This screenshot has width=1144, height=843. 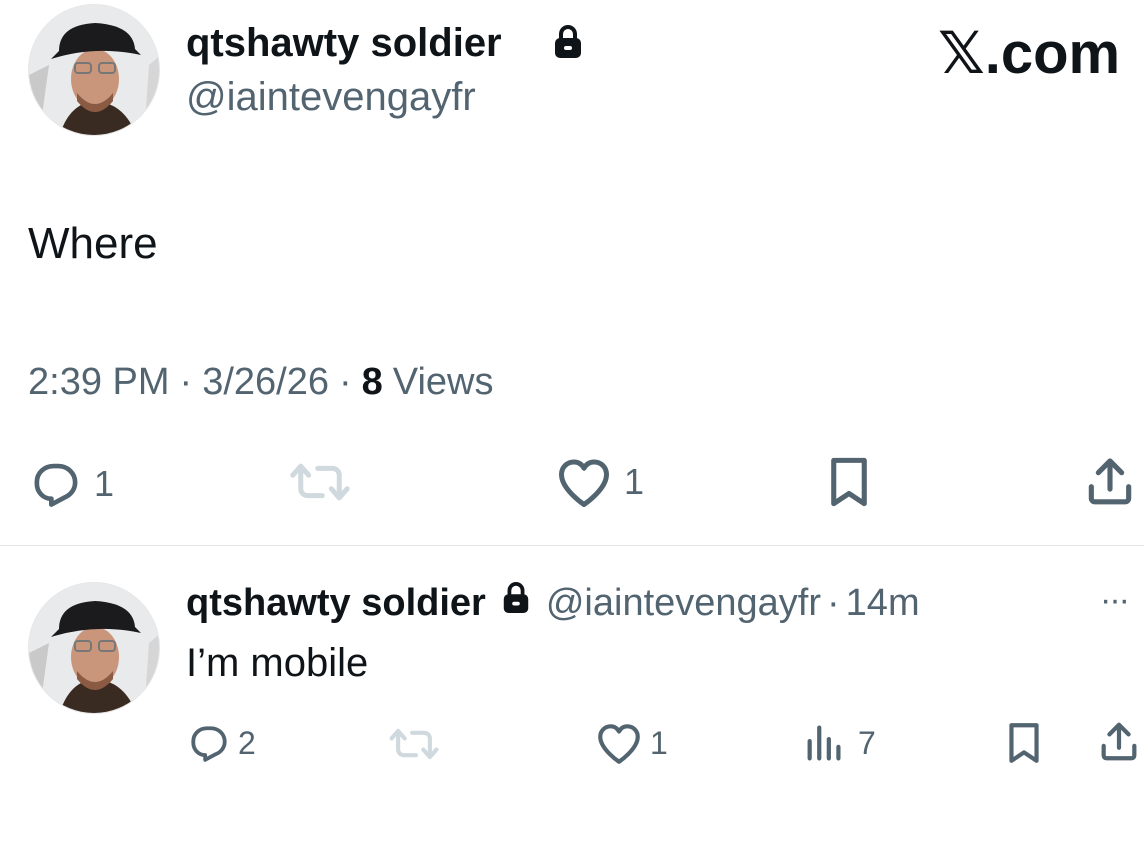 I want to click on reply-views-button: 7, so click(x=839, y=743).